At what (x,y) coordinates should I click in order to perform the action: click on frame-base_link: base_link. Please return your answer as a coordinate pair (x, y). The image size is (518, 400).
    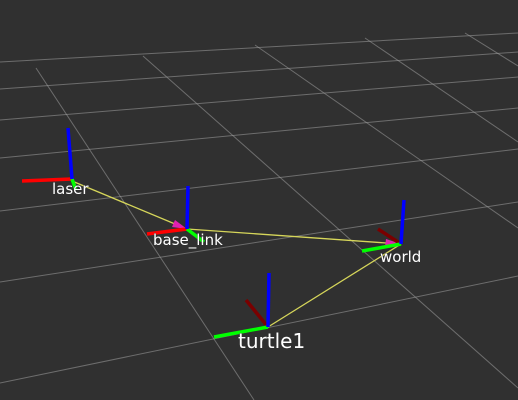
    Looking at the image, I should click on (184, 217).